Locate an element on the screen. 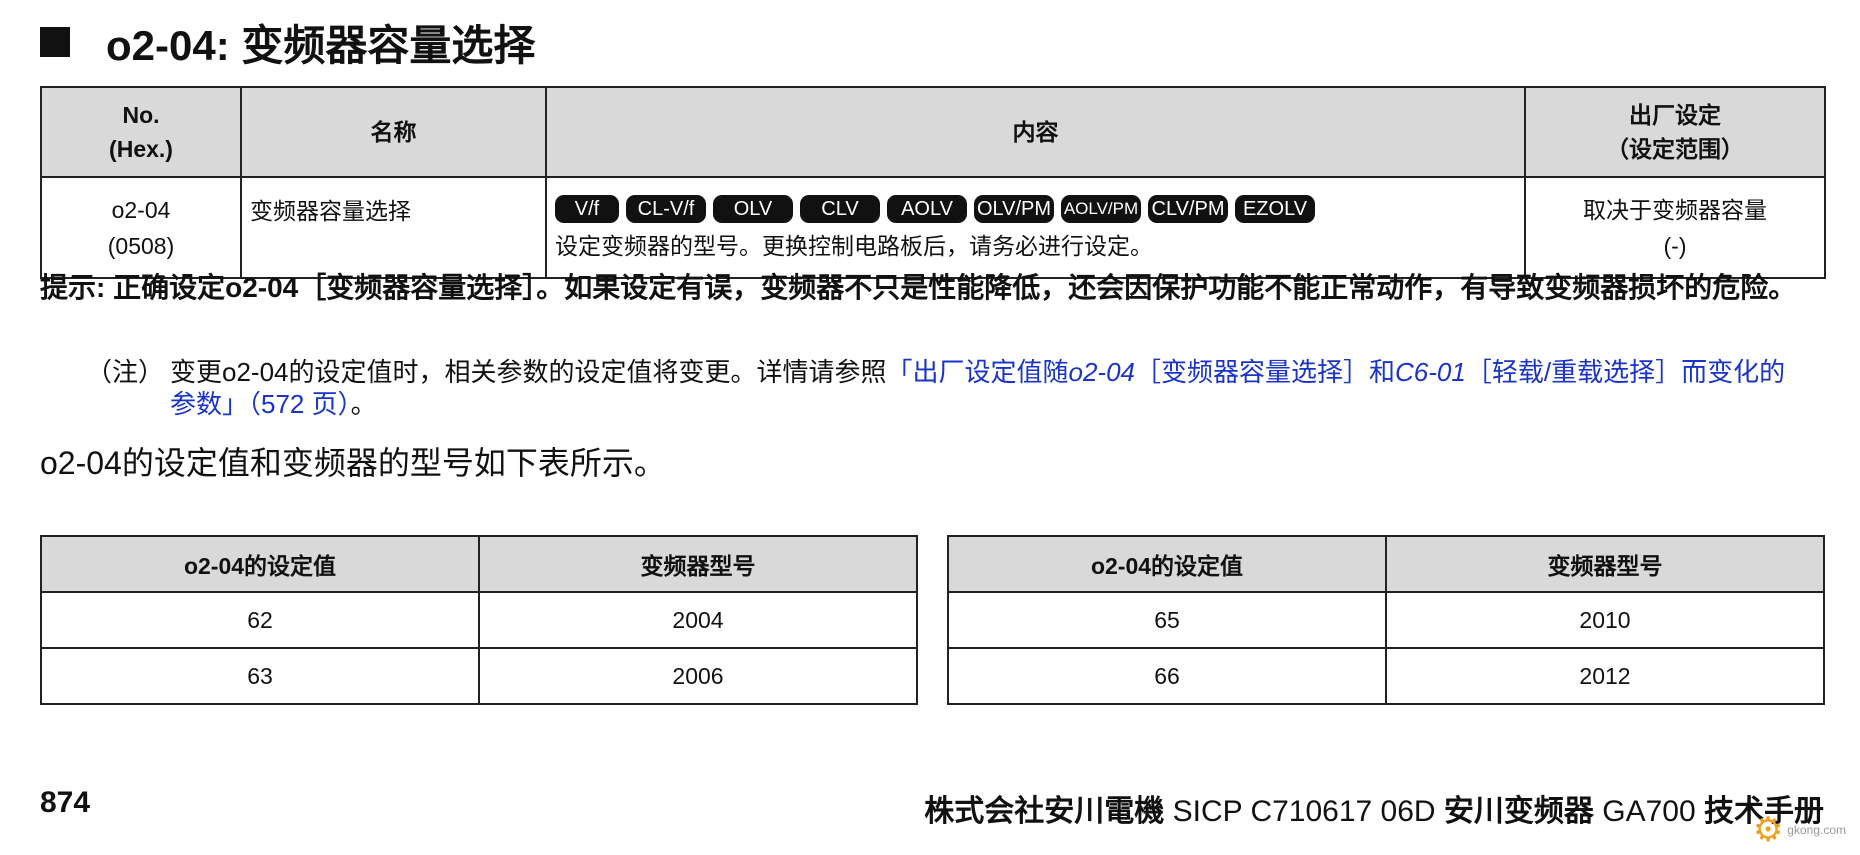 Image resolution: width=1860 pixels, height=855 pixels. note-label: （注） is located at coordinates (125, 372).